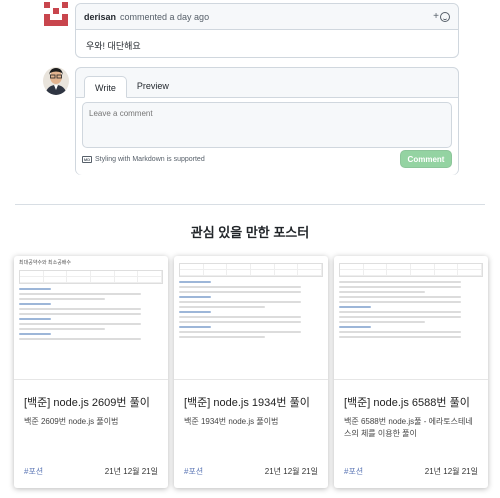  I want to click on markdown-note: MD Styling with Markdown is supported, so click(143, 159).